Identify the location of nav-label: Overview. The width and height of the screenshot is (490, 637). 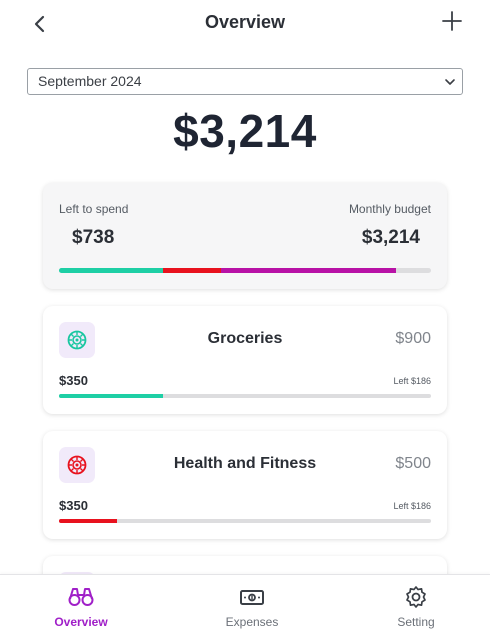
(81, 622).